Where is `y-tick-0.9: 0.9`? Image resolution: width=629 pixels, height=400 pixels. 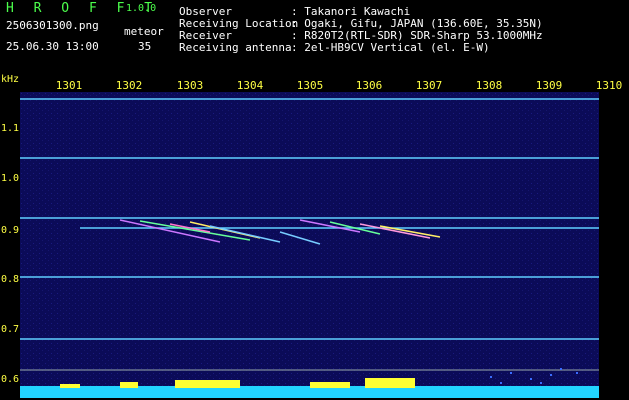 y-tick-0.9: 0.9 is located at coordinates (10, 230).